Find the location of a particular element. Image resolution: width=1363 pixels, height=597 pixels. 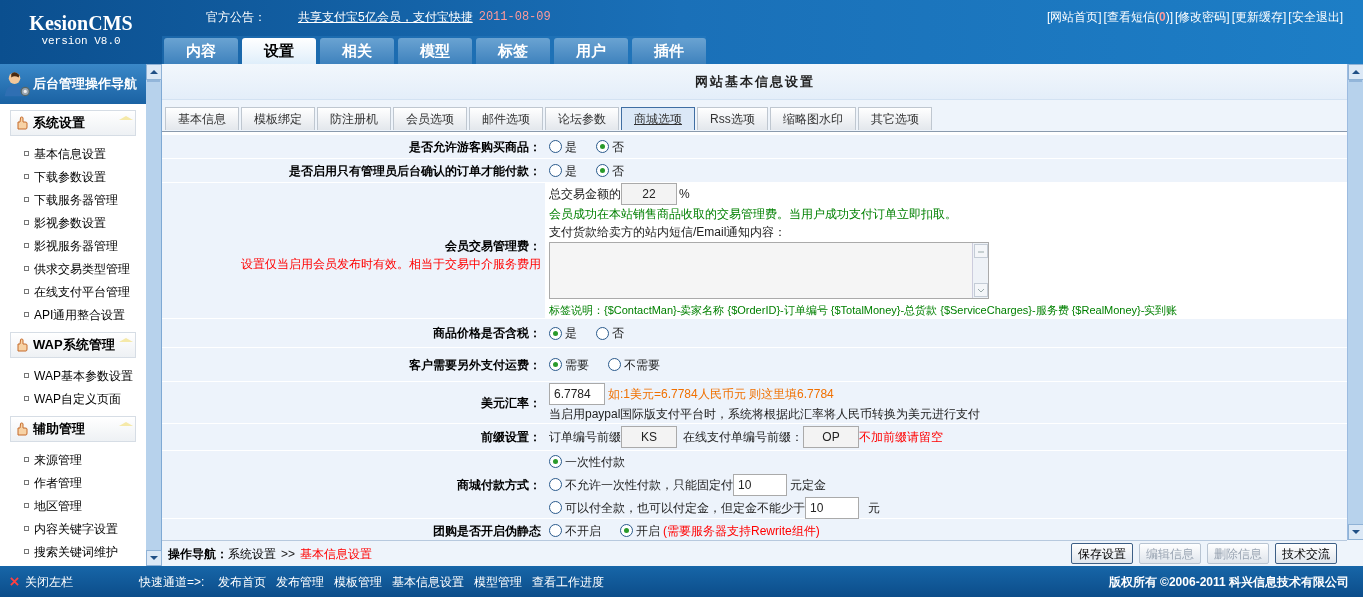

quick-link: 查看工作进度 is located at coordinates (568, 581).